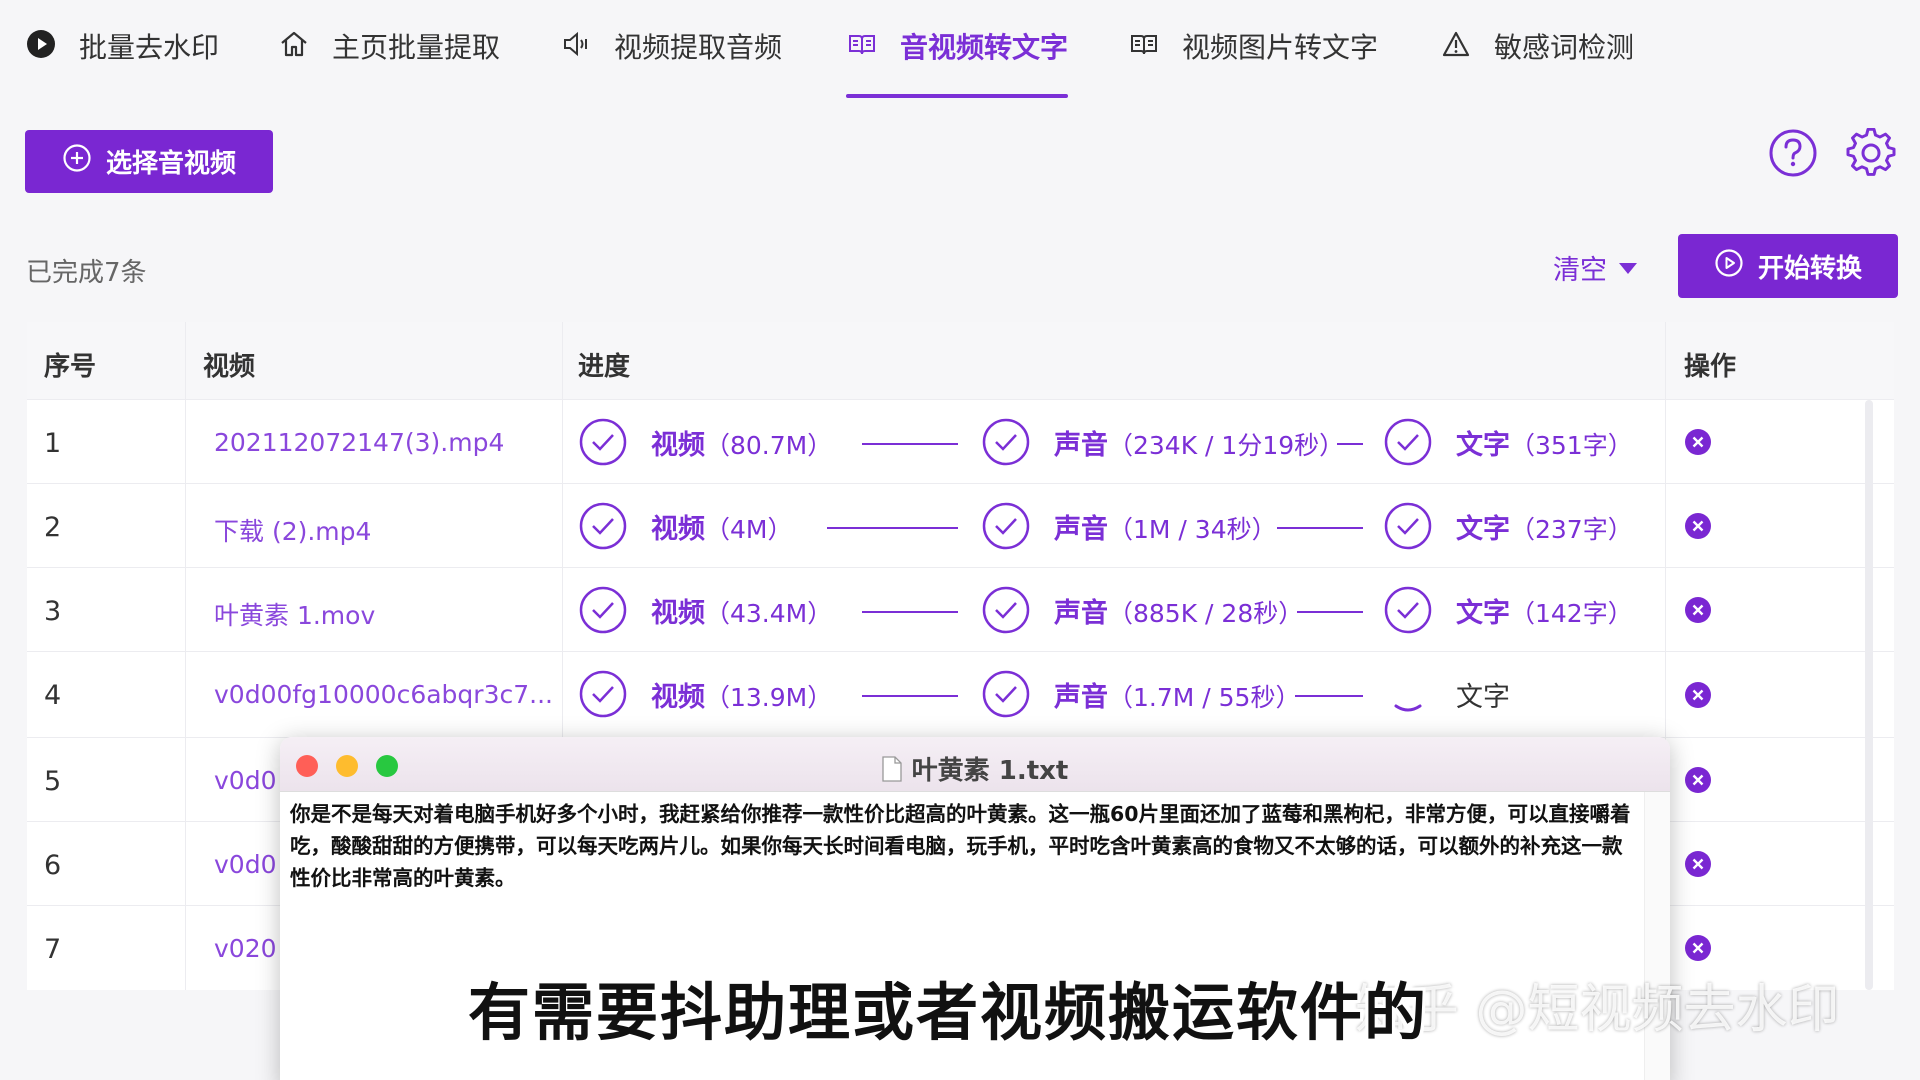 The image size is (1920, 1080). I want to click on stage-video: 视频（43.4M）, so click(705, 610).